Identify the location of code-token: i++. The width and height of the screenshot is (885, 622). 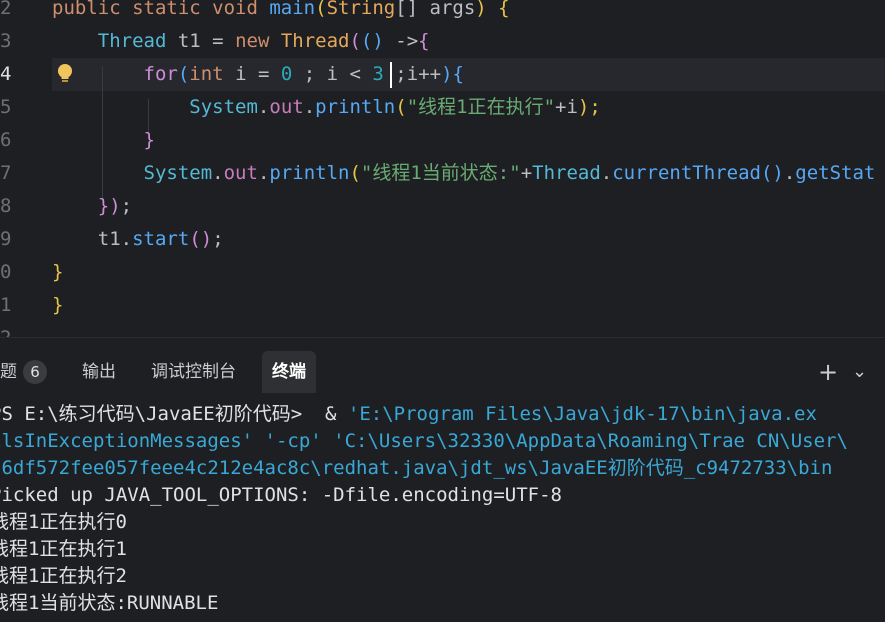
(424, 74).